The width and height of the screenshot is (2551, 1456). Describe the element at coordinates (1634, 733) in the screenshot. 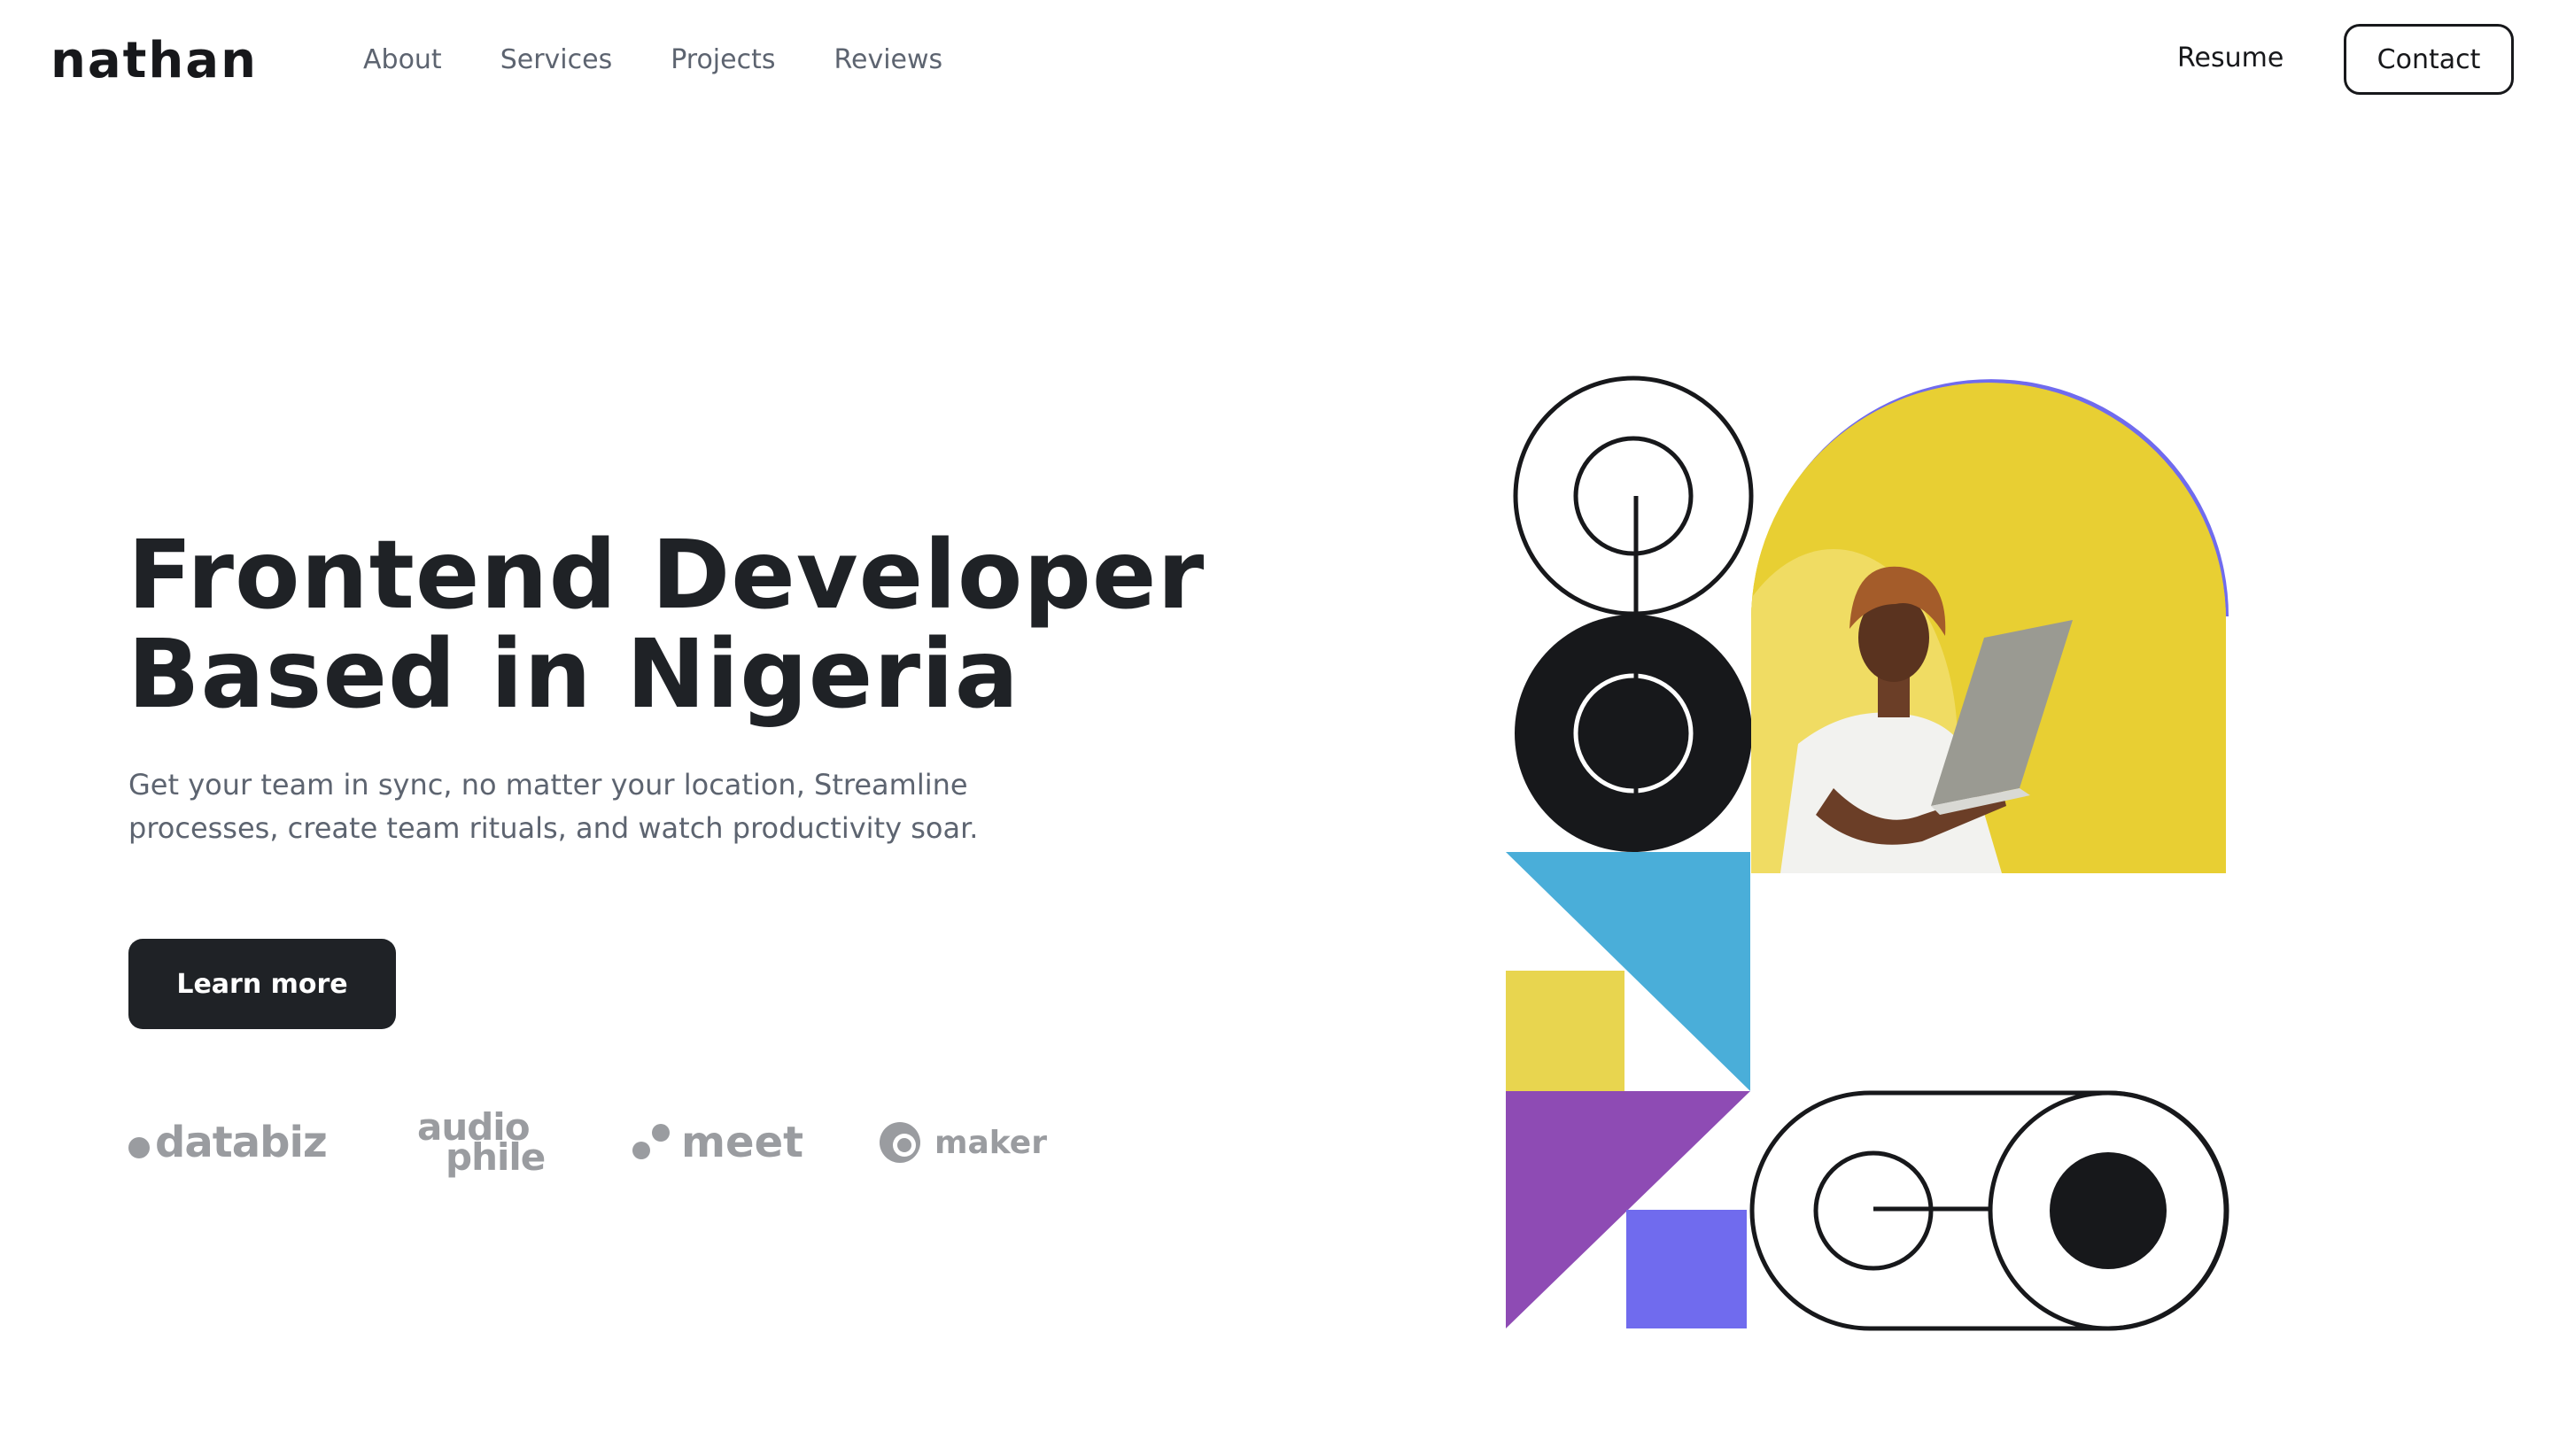

I see `black-disc-shape` at that location.